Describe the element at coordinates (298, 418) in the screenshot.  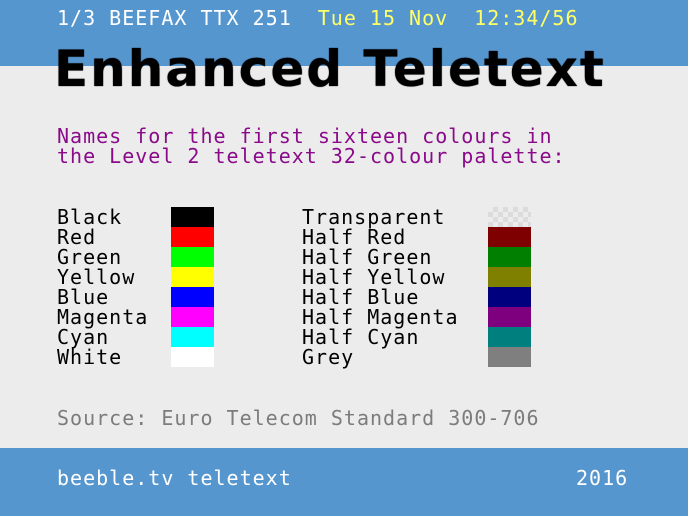
I see `source-note: Source: Euro Telecom Standard 300-706` at that location.